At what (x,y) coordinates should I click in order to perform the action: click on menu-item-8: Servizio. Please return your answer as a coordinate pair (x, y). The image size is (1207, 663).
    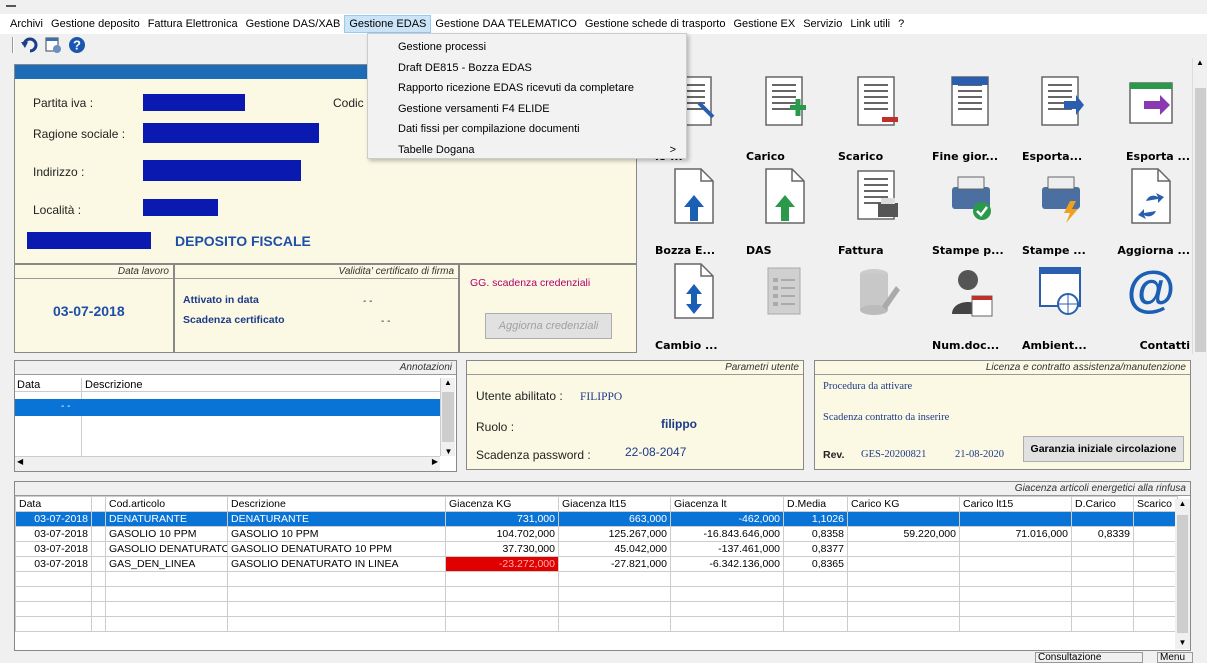
    Looking at the image, I should click on (822, 24).